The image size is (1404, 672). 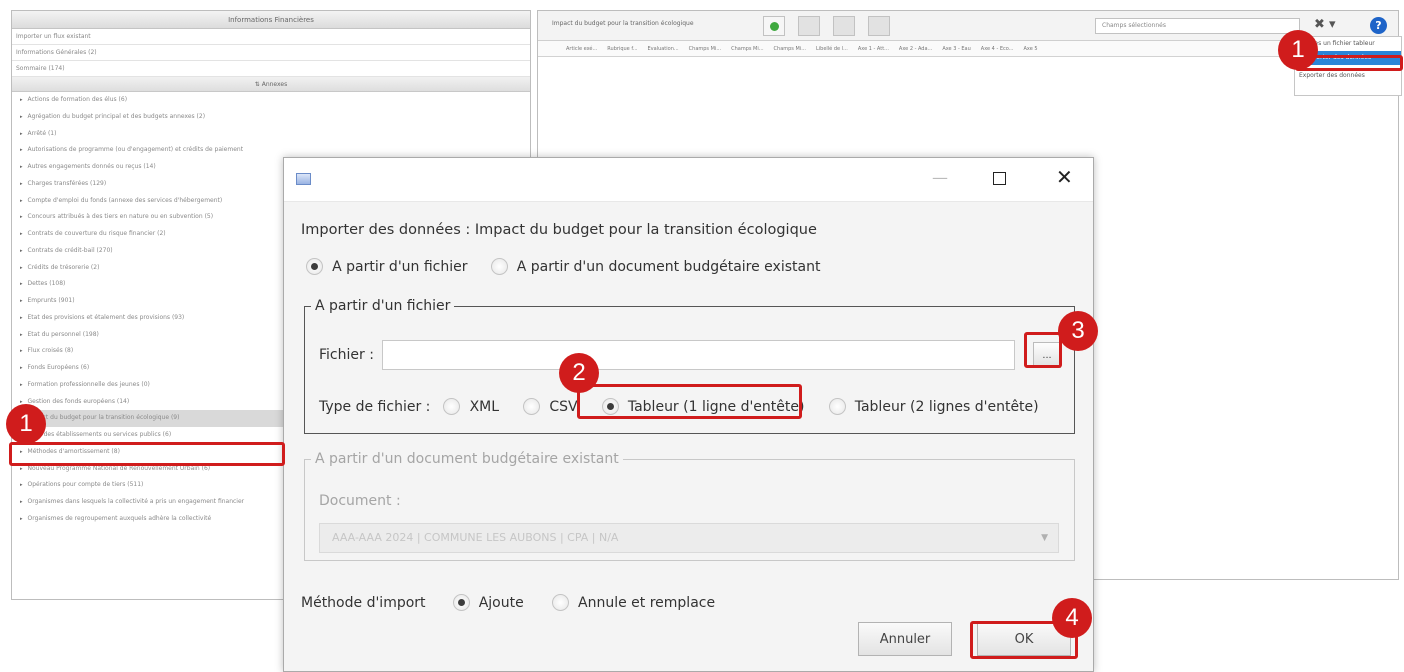 I want to click on import-existing-flow-row: Importer un flux existant, so click(x=271, y=37).